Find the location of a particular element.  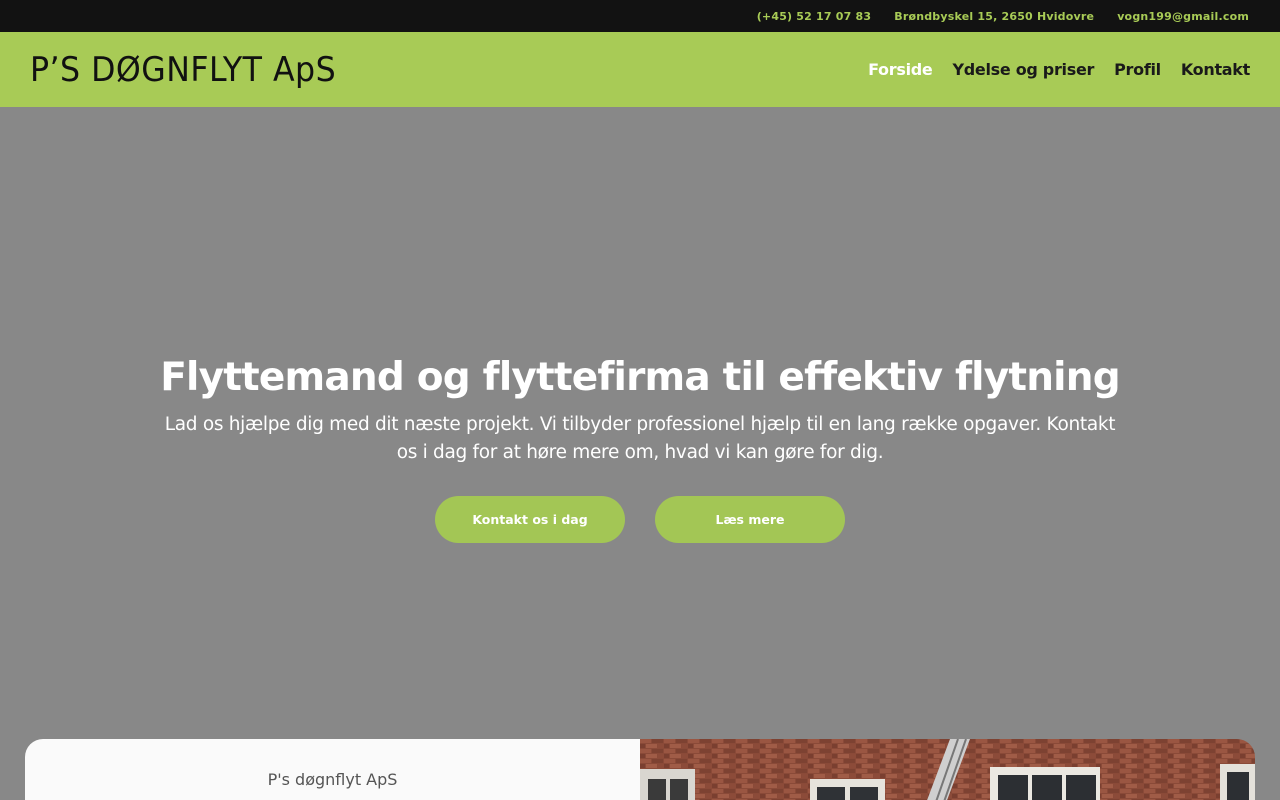

intro-card: P's døgnflyt ApS is located at coordinates (640, 769).